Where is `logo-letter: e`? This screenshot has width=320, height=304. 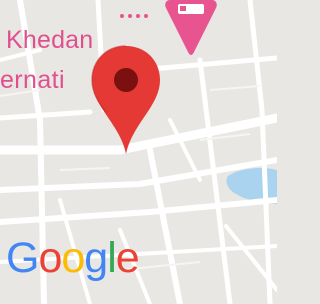
logo-letter: e is located at coordinates (127, 258).